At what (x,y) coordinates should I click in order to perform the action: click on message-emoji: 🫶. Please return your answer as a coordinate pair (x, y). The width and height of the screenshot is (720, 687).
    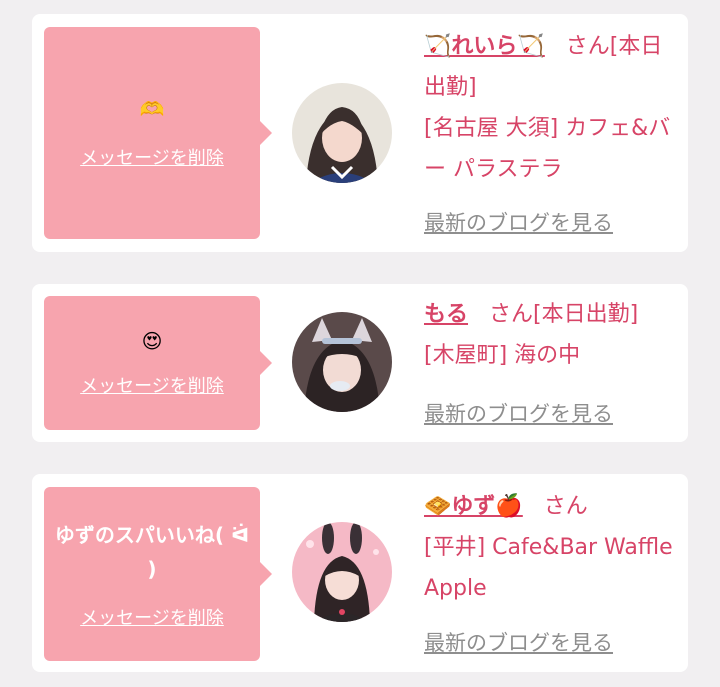
    Looking at the image, I should click on (152, 109).